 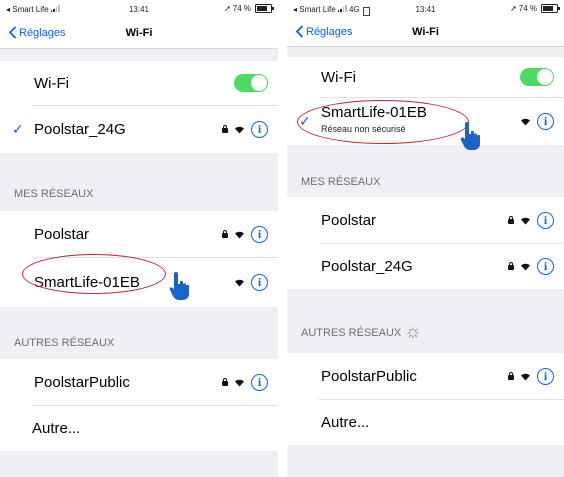 I want to click on network-row: Poolstar_24G i, so click(x=425, y=266).